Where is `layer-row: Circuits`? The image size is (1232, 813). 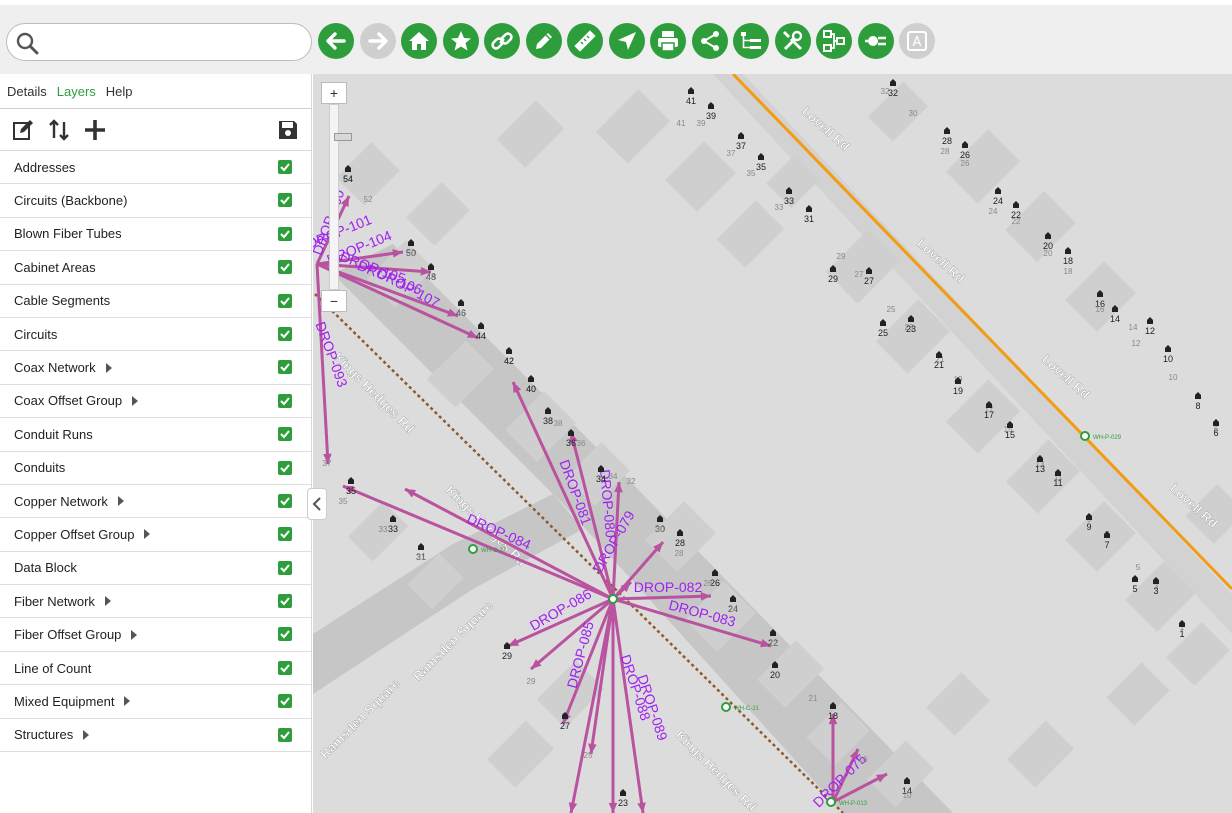
layer-row: Circuits is located at coordinates (155, 335).